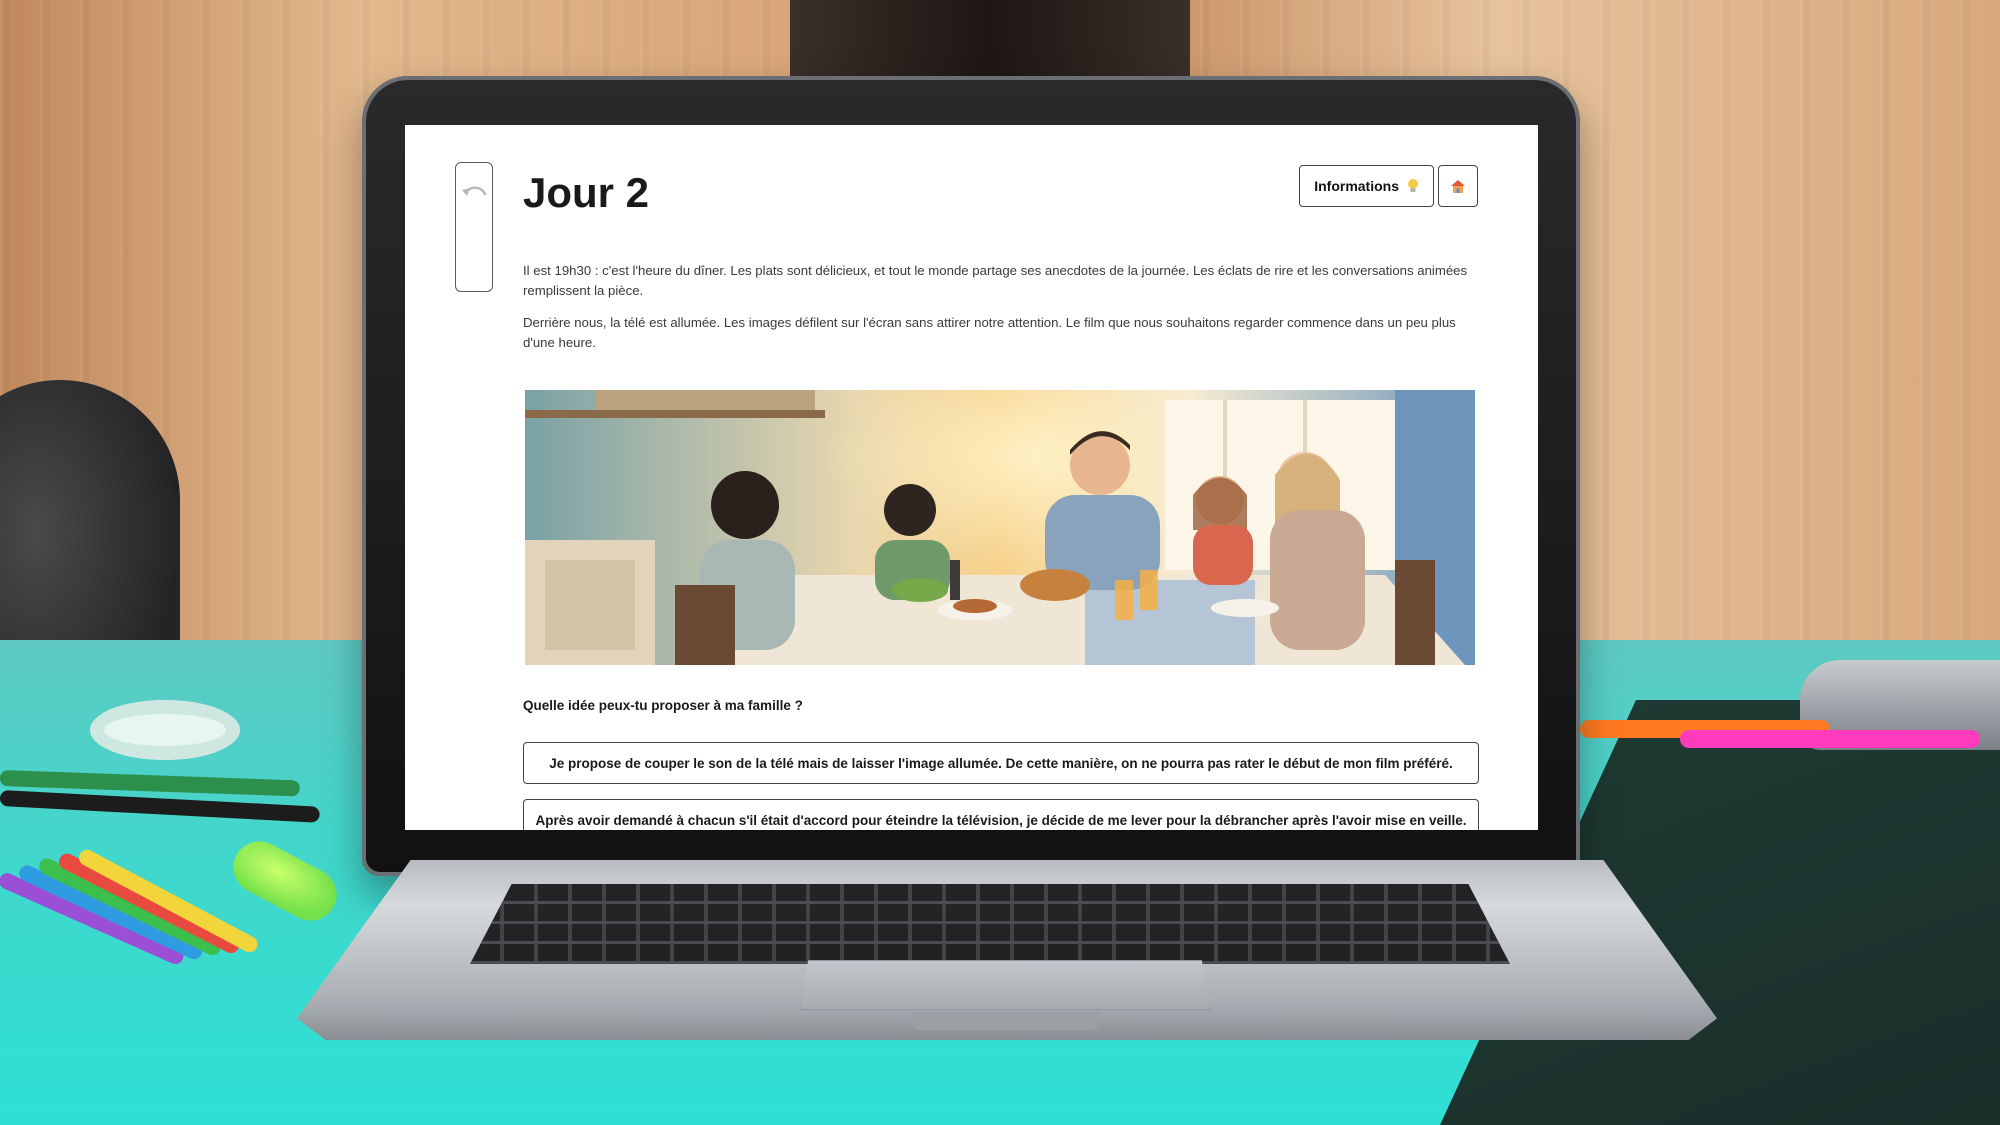 Image resolution: width=2000 pixels, height=1125 pixels. What do you see at coordinates (586, 192) in the screenshot?
I see `page-title: Jour 2` at bounding box center [586, 192].